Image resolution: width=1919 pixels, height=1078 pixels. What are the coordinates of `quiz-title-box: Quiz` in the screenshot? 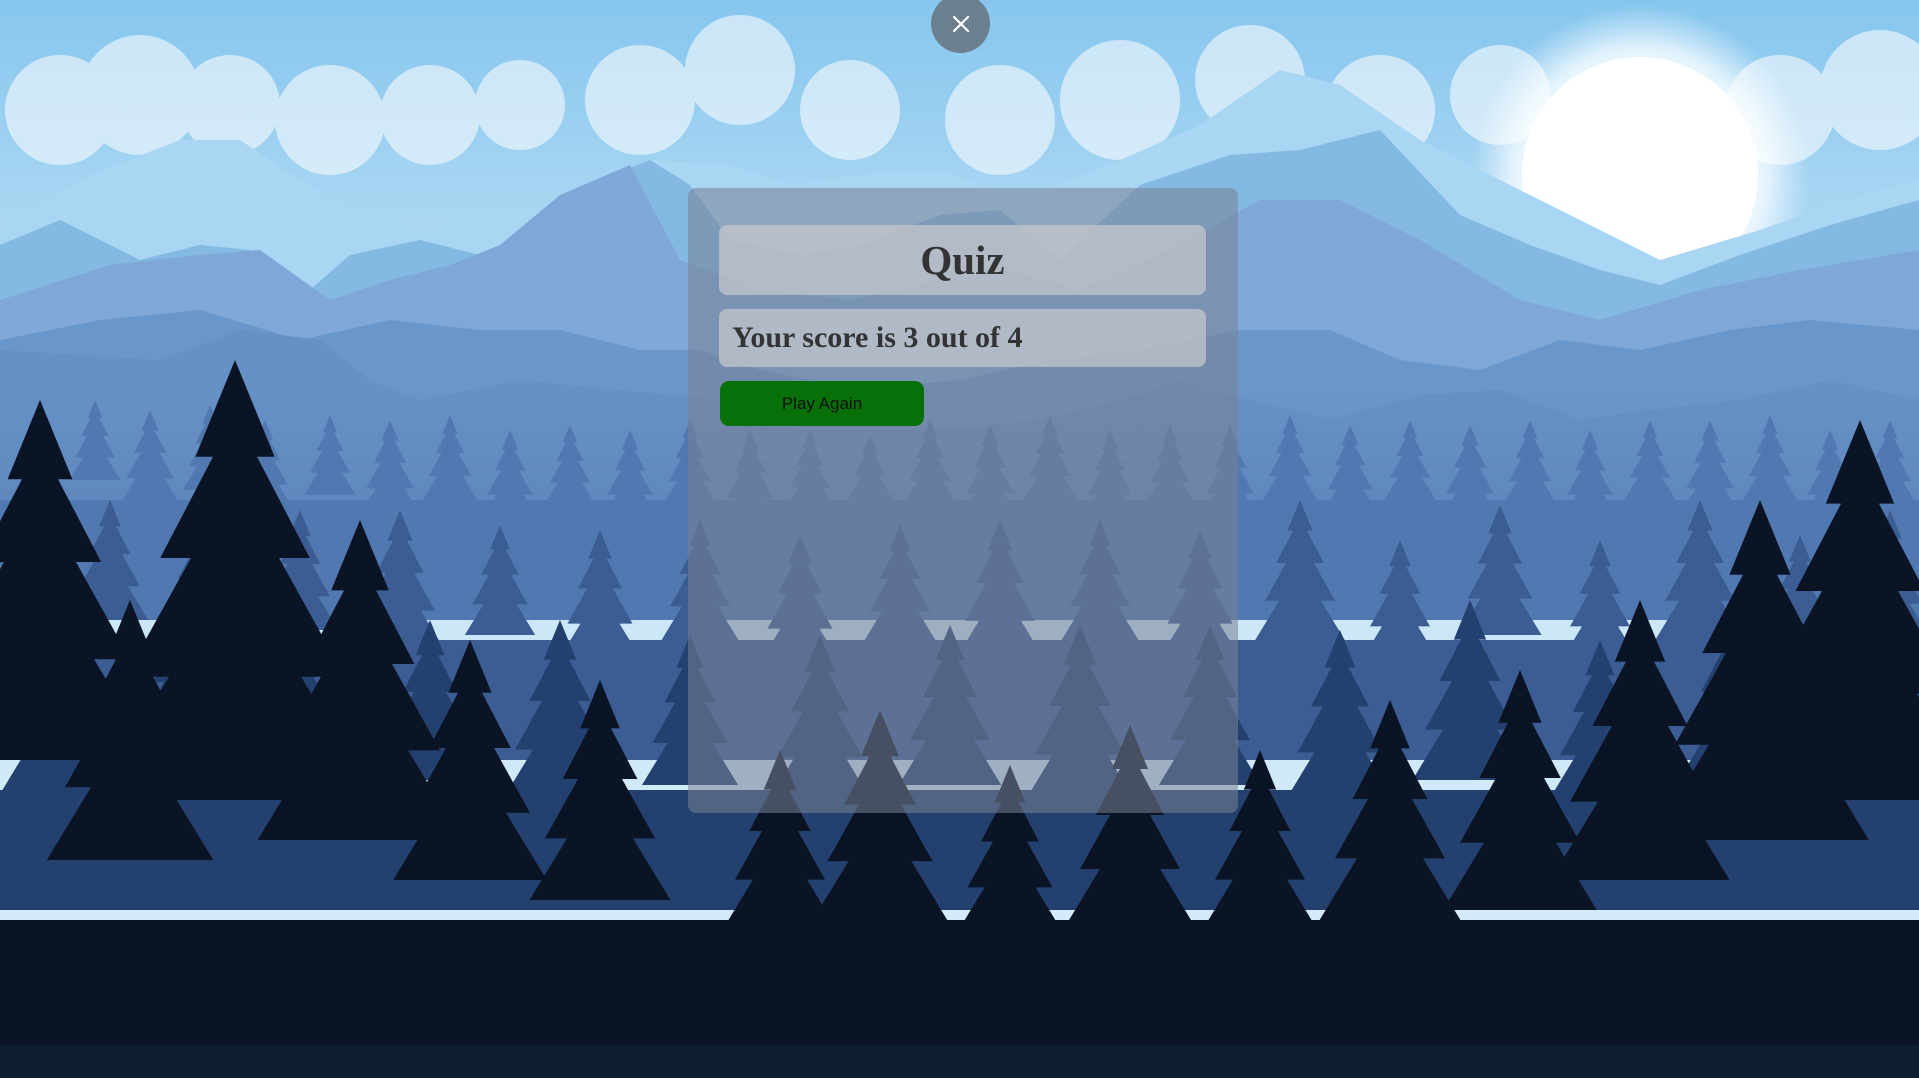 It's located at (962, 260).